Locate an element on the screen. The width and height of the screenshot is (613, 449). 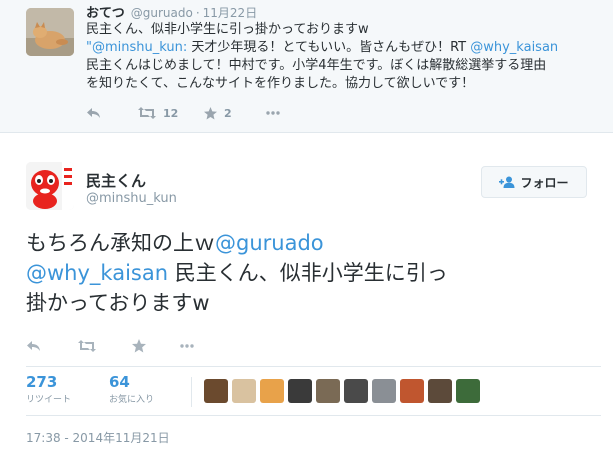
reply-button is located at coordinates (112, 113).